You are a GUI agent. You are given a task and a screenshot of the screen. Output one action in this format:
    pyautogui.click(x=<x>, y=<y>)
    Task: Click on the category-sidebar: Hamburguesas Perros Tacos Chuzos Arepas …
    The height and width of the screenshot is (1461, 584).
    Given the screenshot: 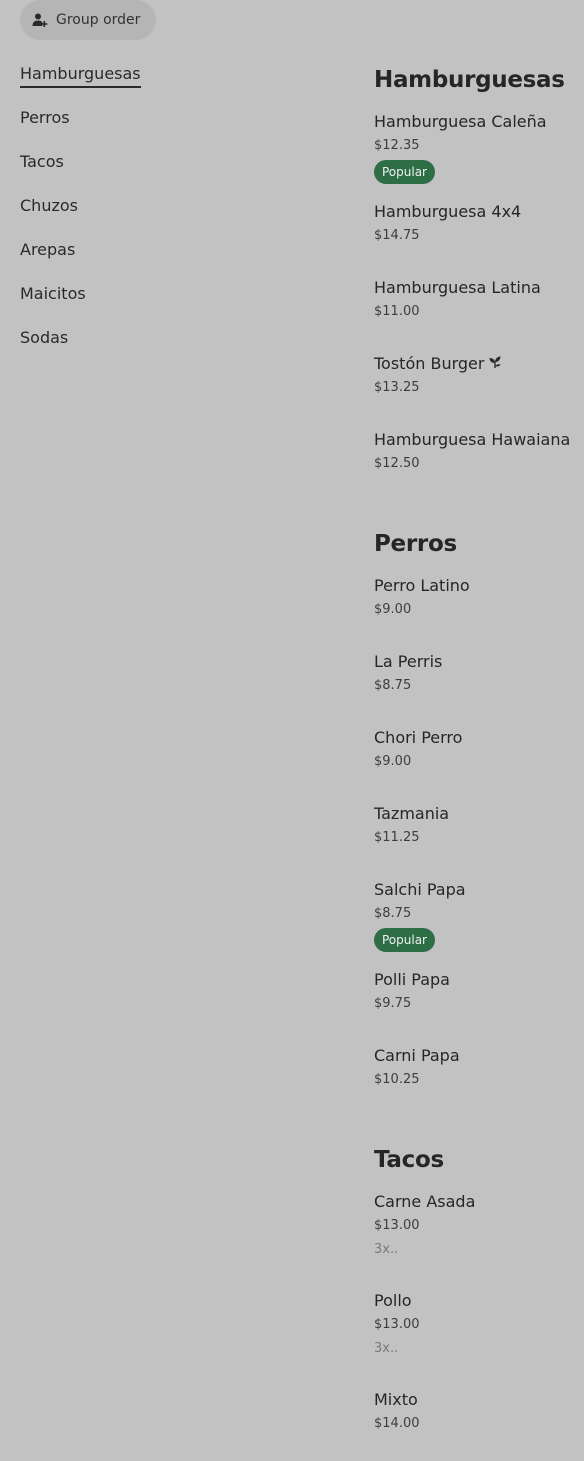 What is the action you would take?
    pyautogui.click(x=170, y=214)
    